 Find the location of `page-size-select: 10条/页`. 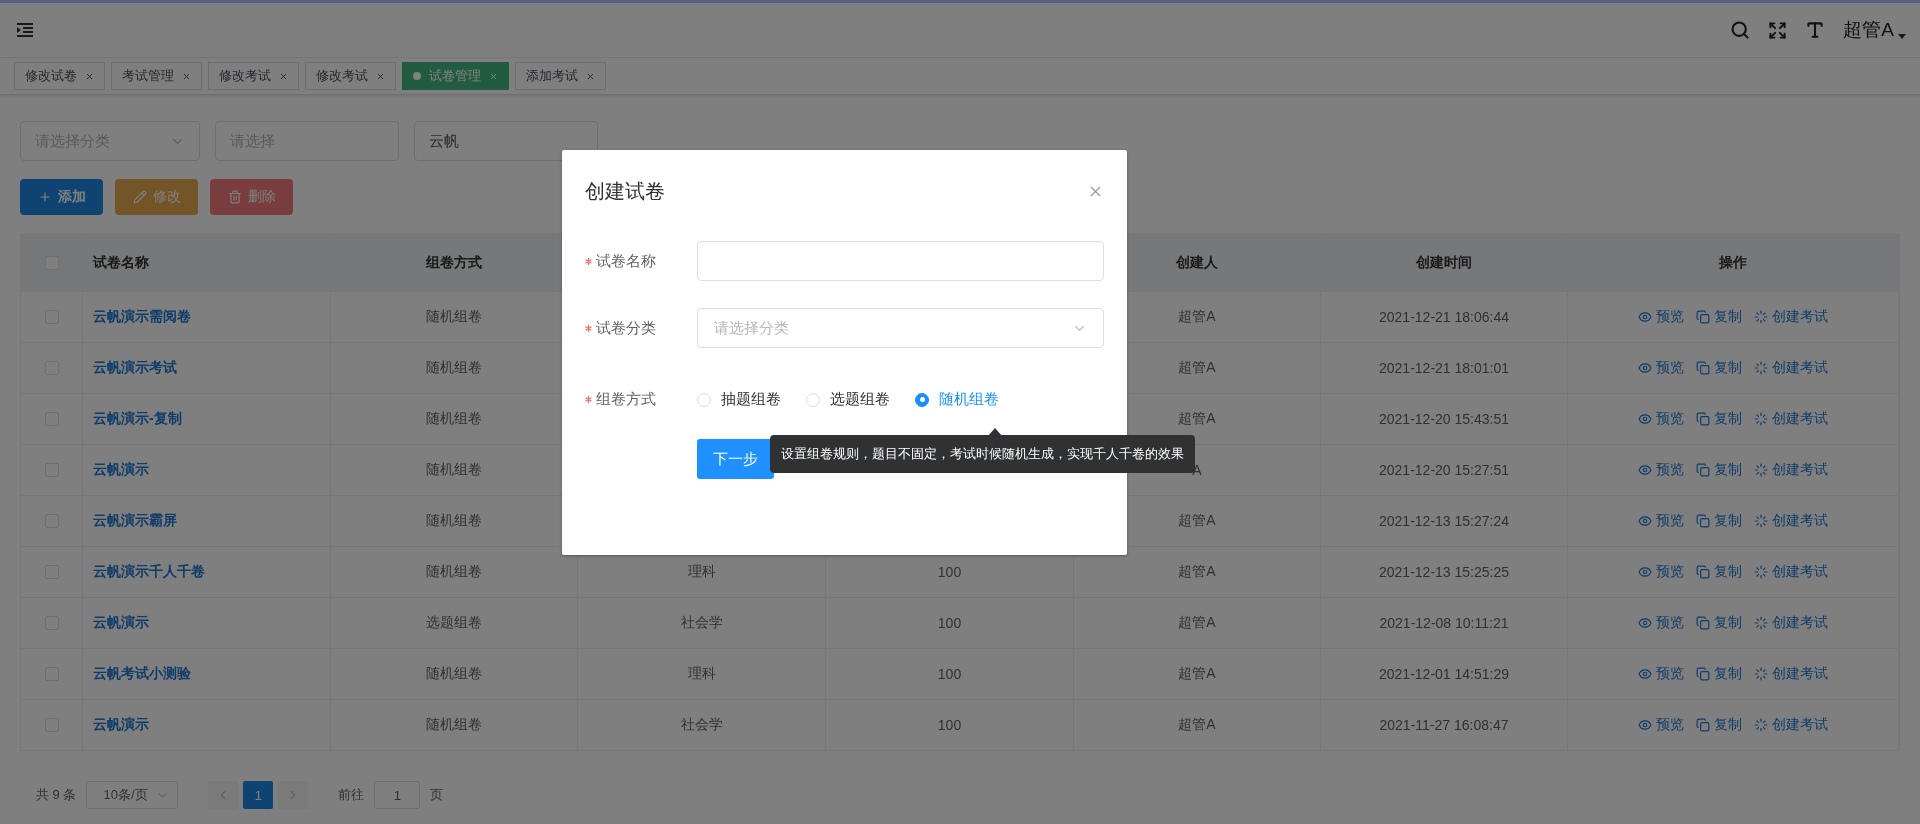

page-size-select: 10条/页 is located at coordinates (132, 795).